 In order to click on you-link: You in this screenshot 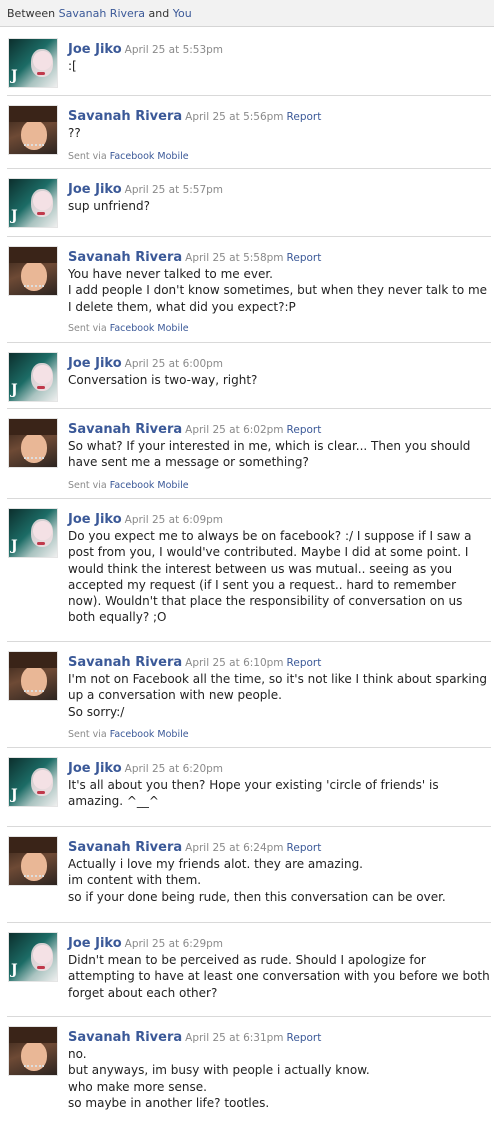, I will do `click(182, 13)`.